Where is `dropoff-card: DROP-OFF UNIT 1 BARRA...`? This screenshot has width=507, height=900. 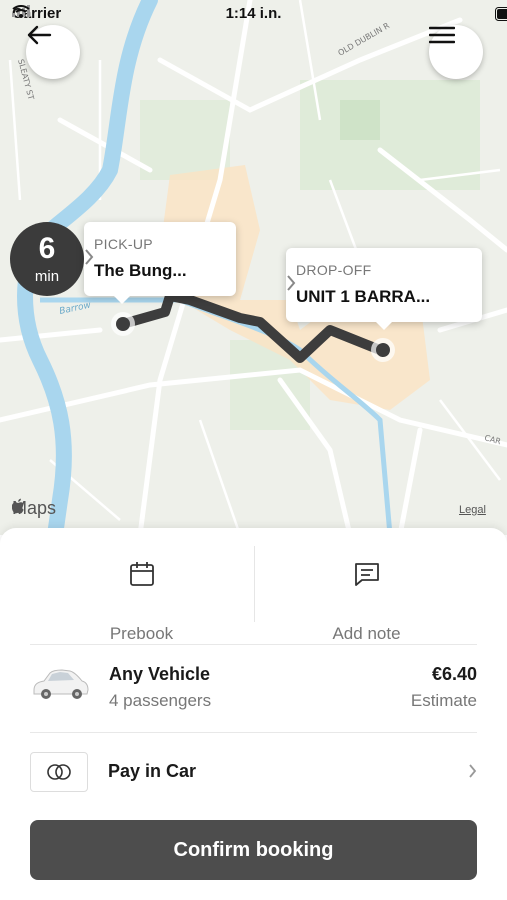
dropoff-card: DROP-OFF UNIT 1 BARRA... is located at coordinates (384, 289).